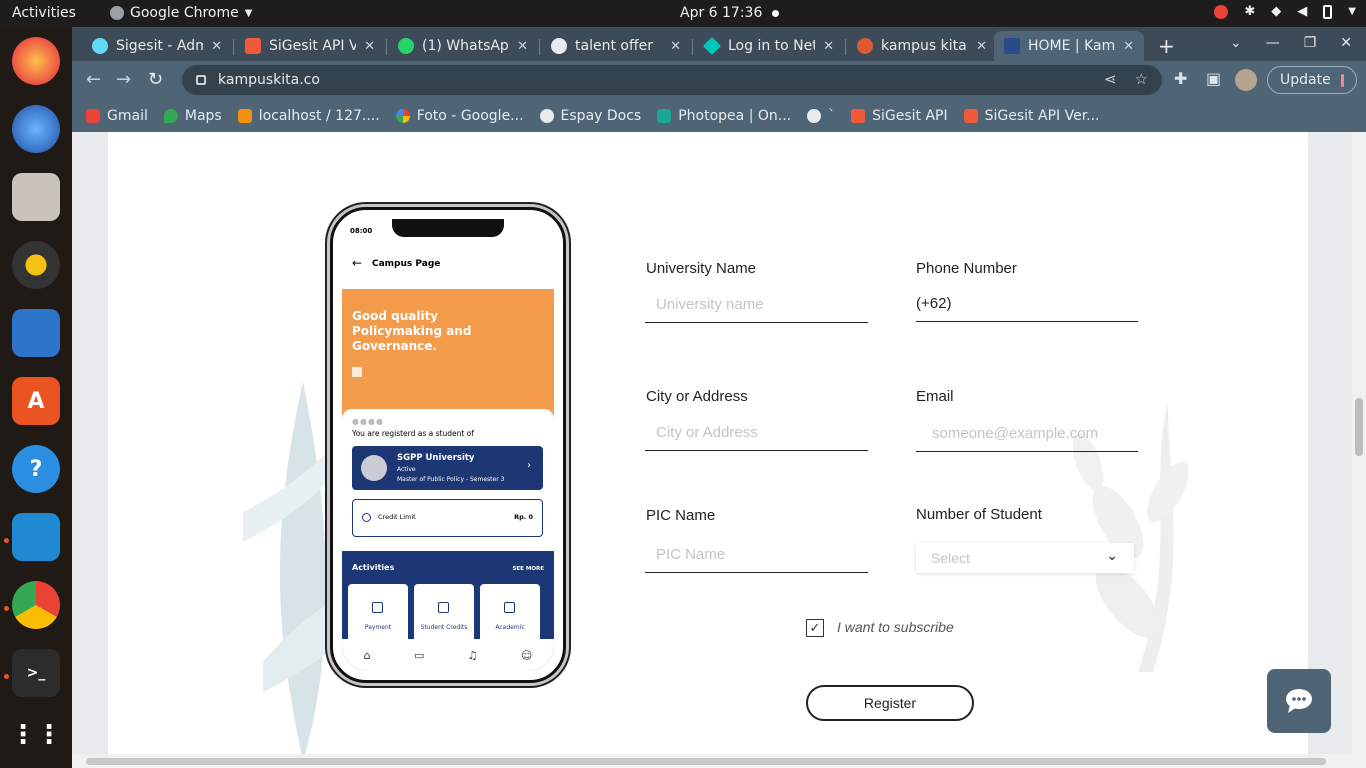 The image size is (1366, 768). Describe the element at coordinates (1027, 304) in the screenshot. I see `phone-number-input` at that location.